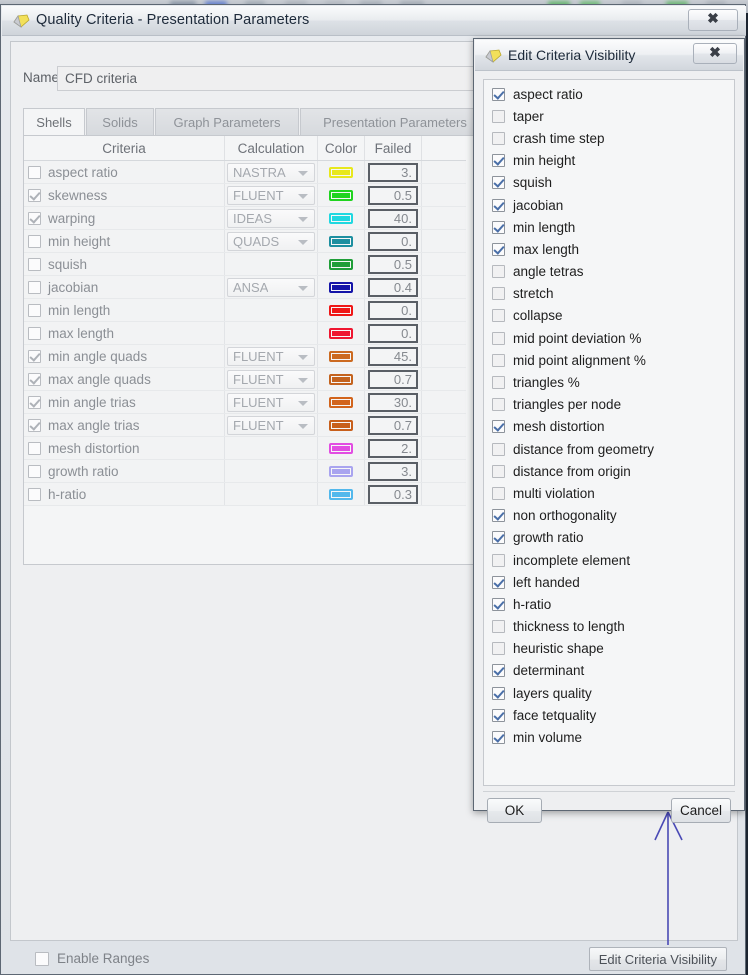  I want to click on table-row: min length 0., so click(245, 310).